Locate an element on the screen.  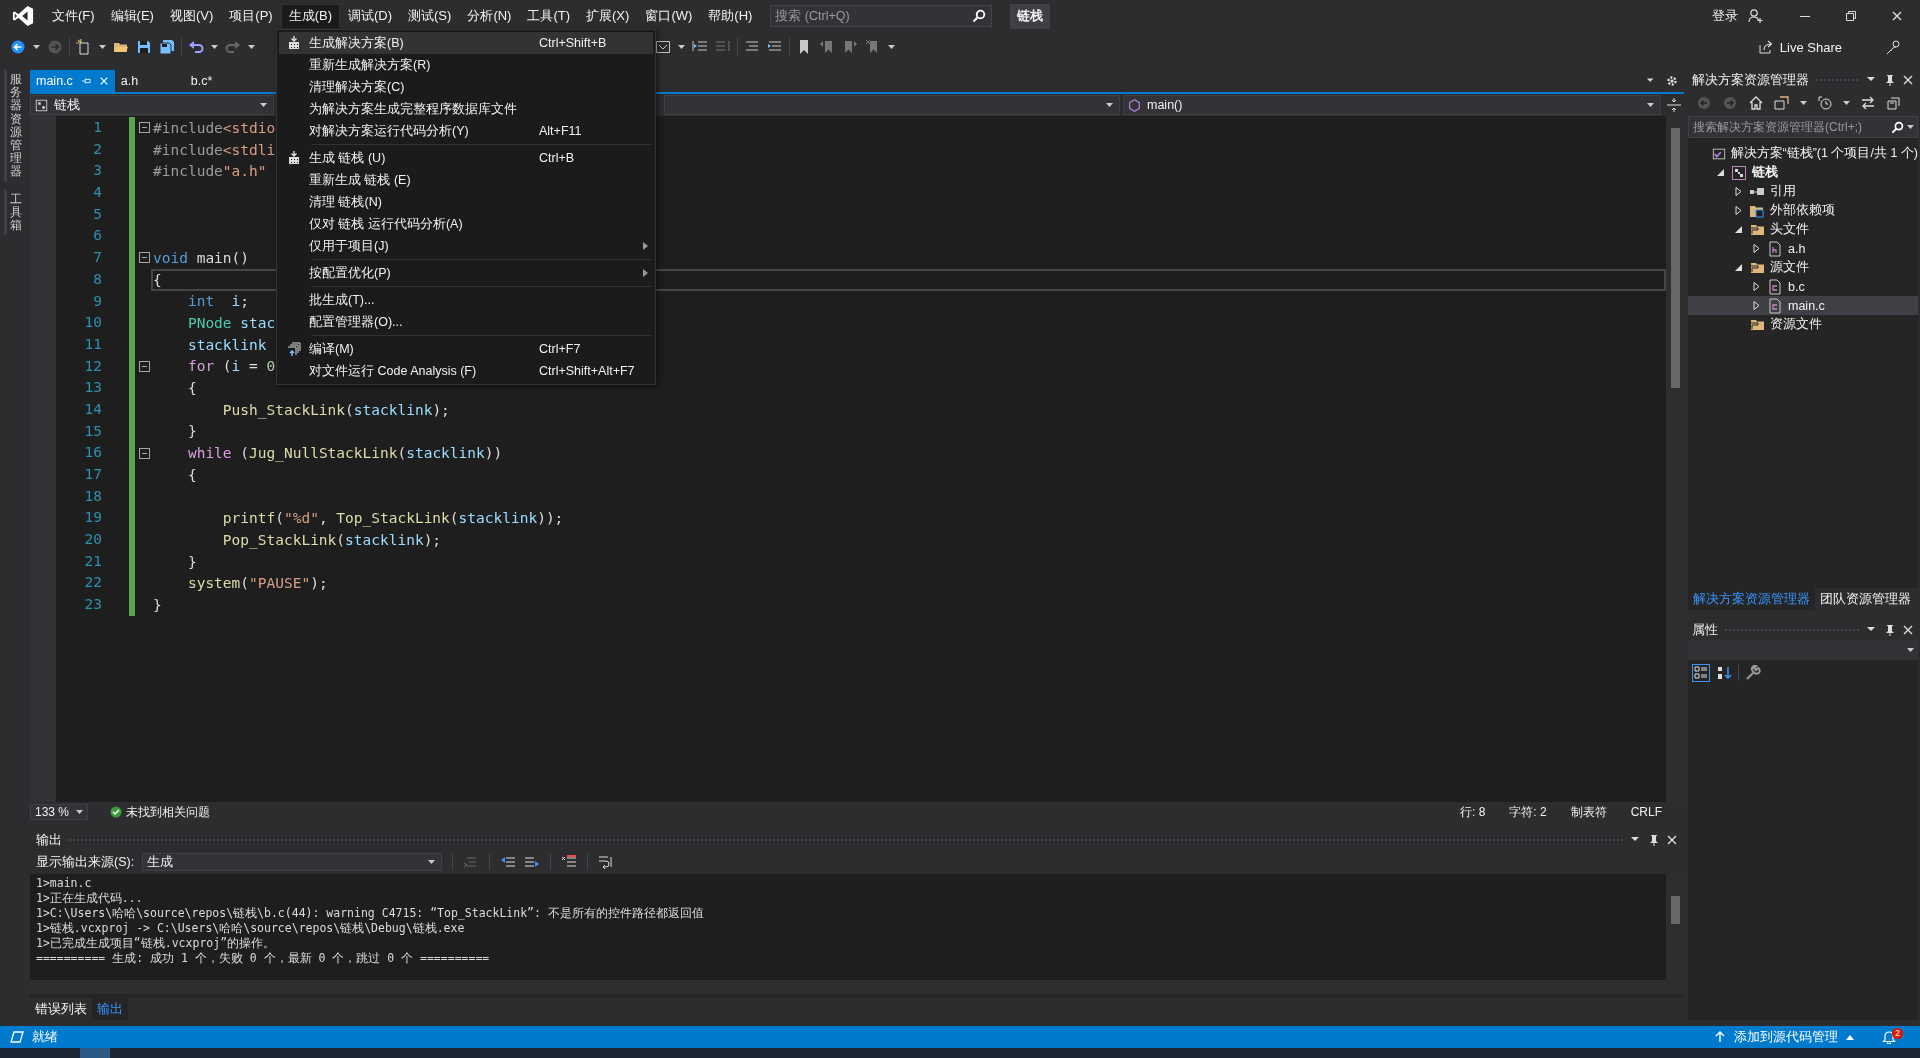
panel-tab: 错误列表 is located at coordinates (61, 1009).